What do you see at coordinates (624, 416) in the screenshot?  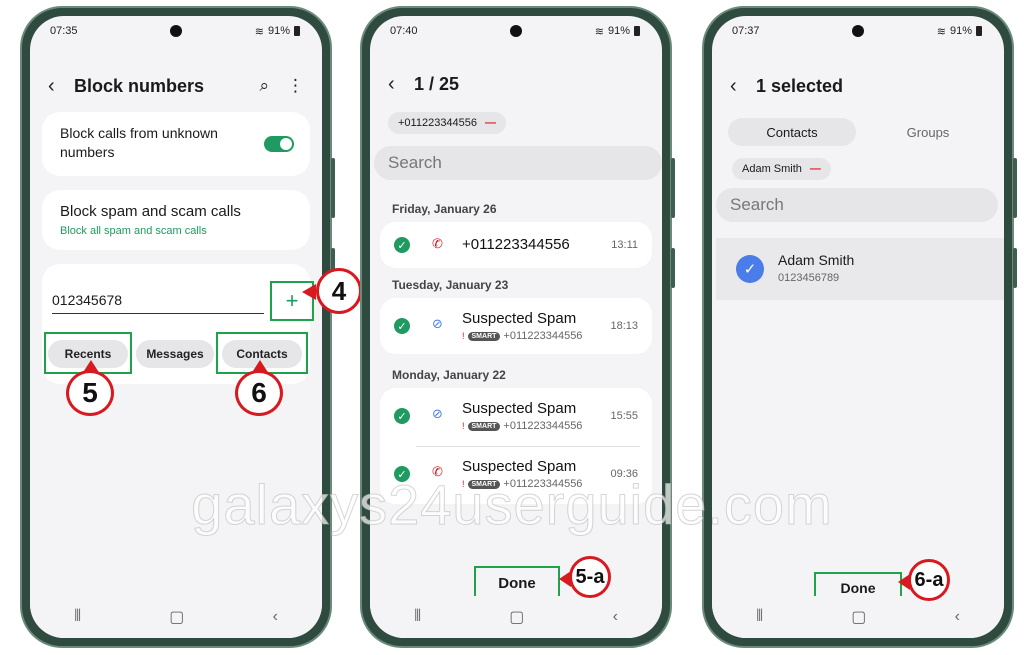 I see `call-time: 15:55` at bounding box center [624, 416].